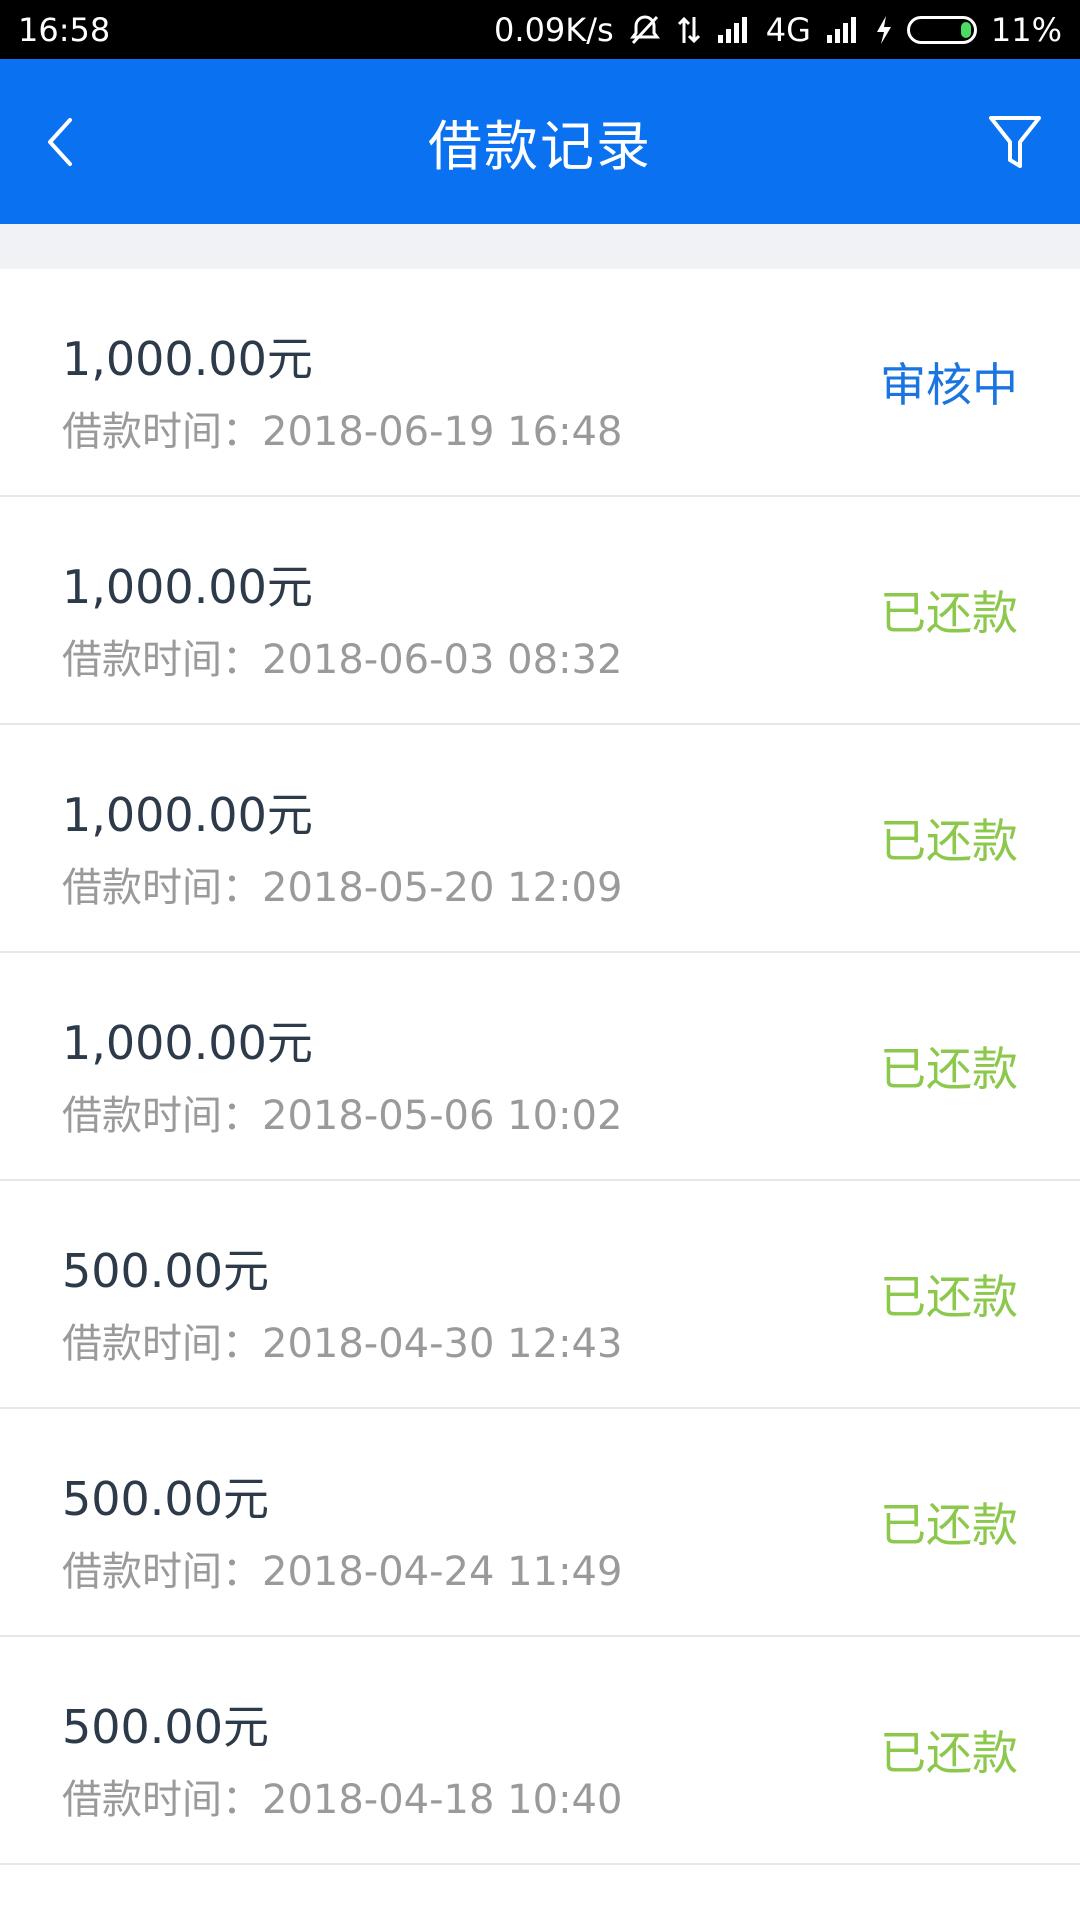 This screenshot has height=1920, width=1080. I want to click on chevron-left-icon, so click(60, 141).